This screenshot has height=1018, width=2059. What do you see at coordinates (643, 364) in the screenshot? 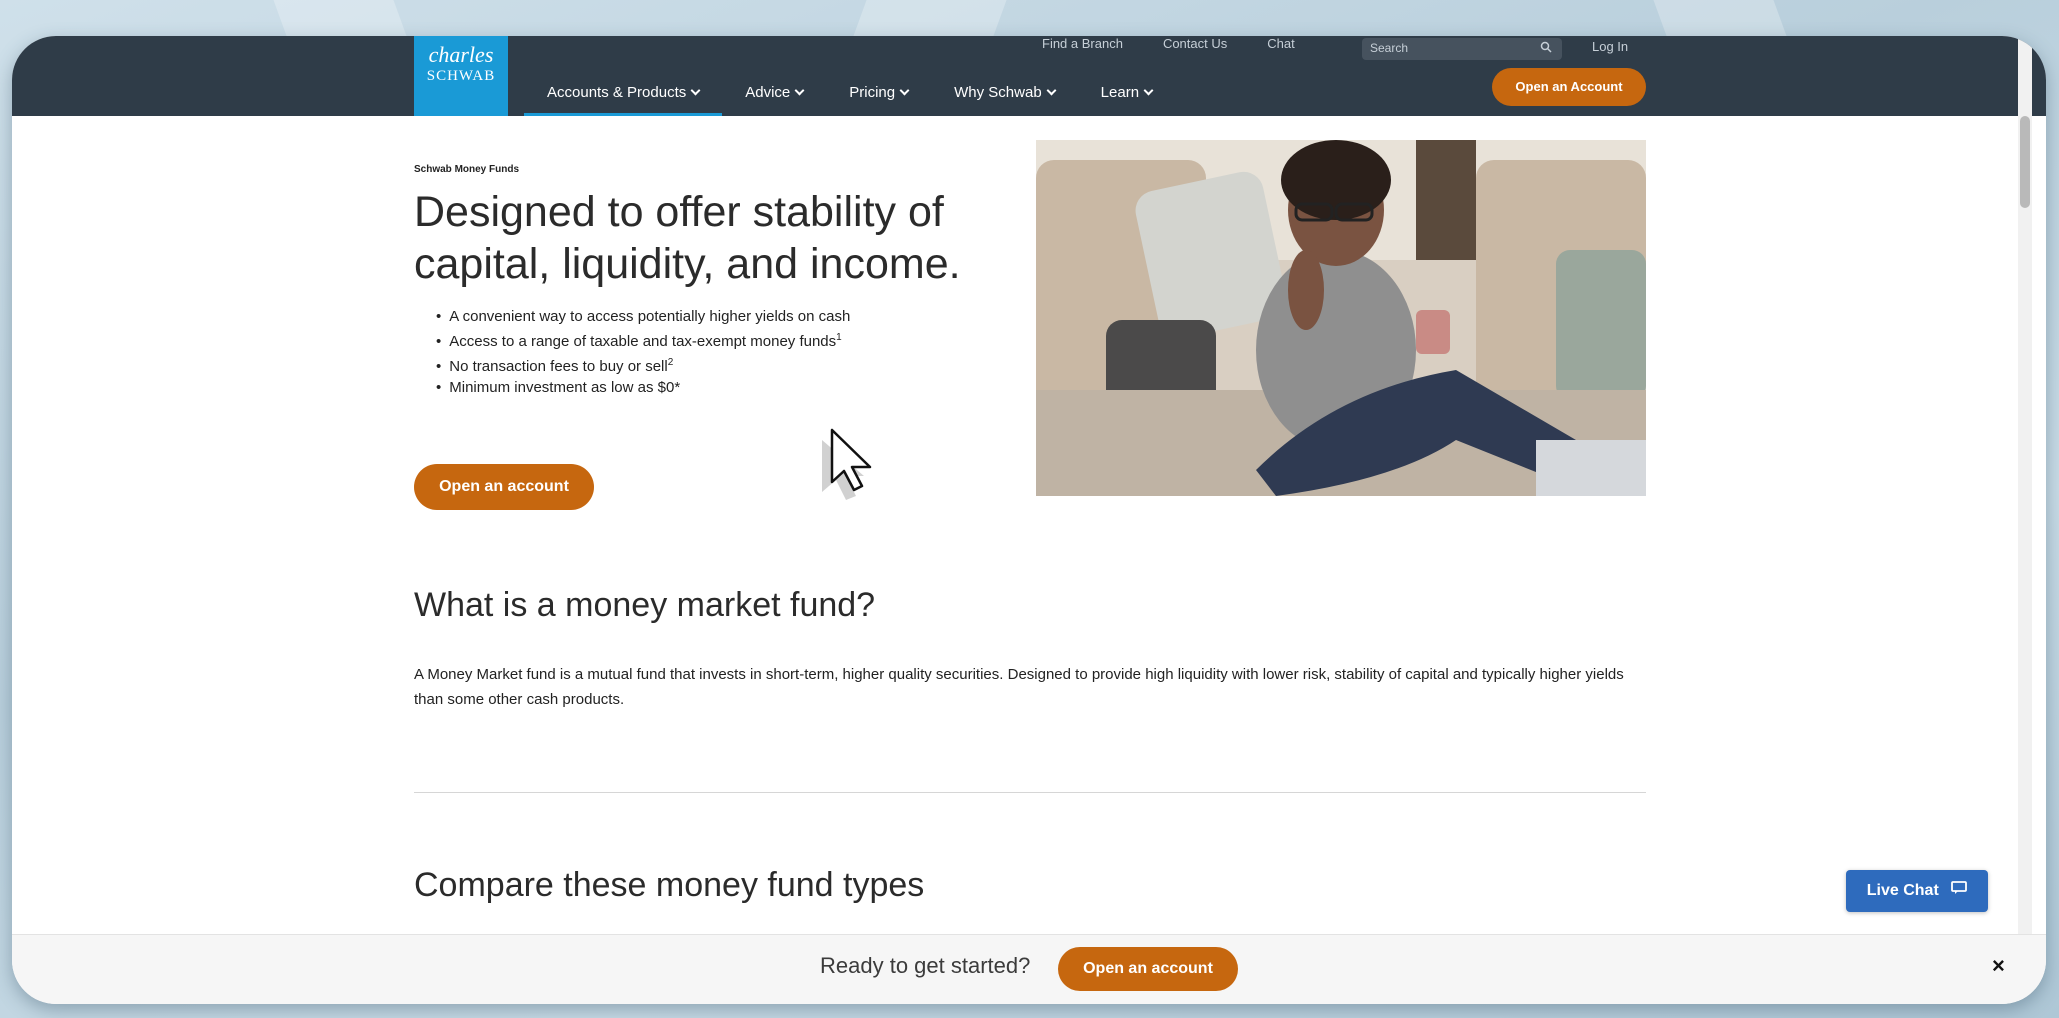
I see `list-item: No transaction fees to buy or sell2` at bounding box center [643, 364].